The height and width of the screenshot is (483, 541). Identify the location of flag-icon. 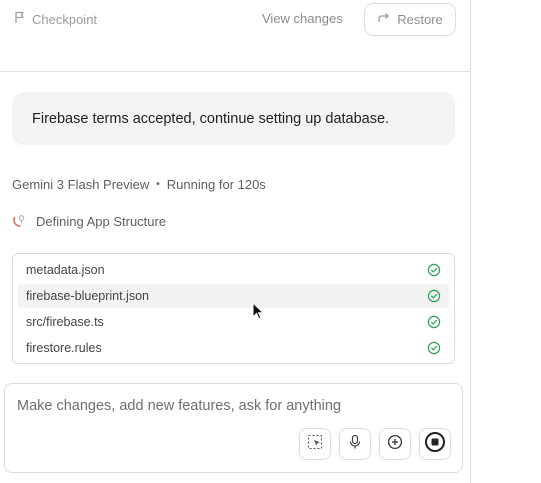
(20, 19).